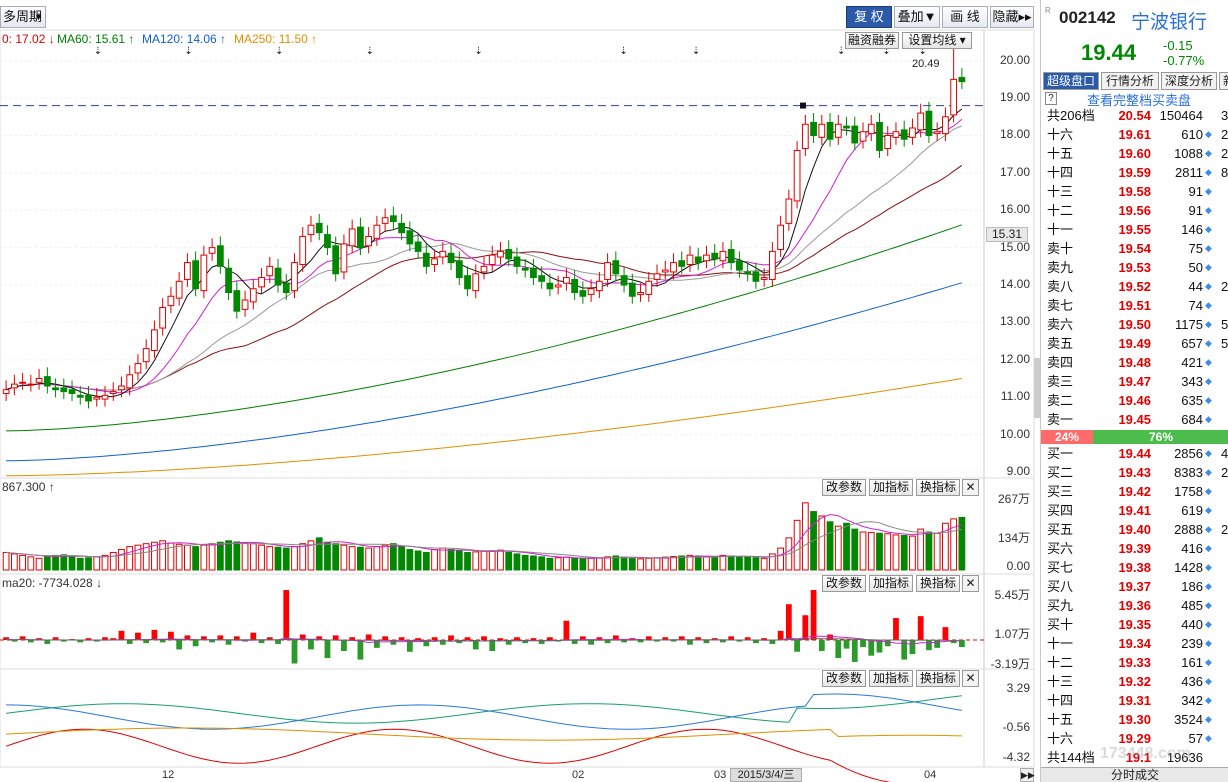  What do you see at coordinates (1189, 81) in the screenshot?
I see `tab-depth-analysis: 深度分析` at bounding box center [1189, 81].